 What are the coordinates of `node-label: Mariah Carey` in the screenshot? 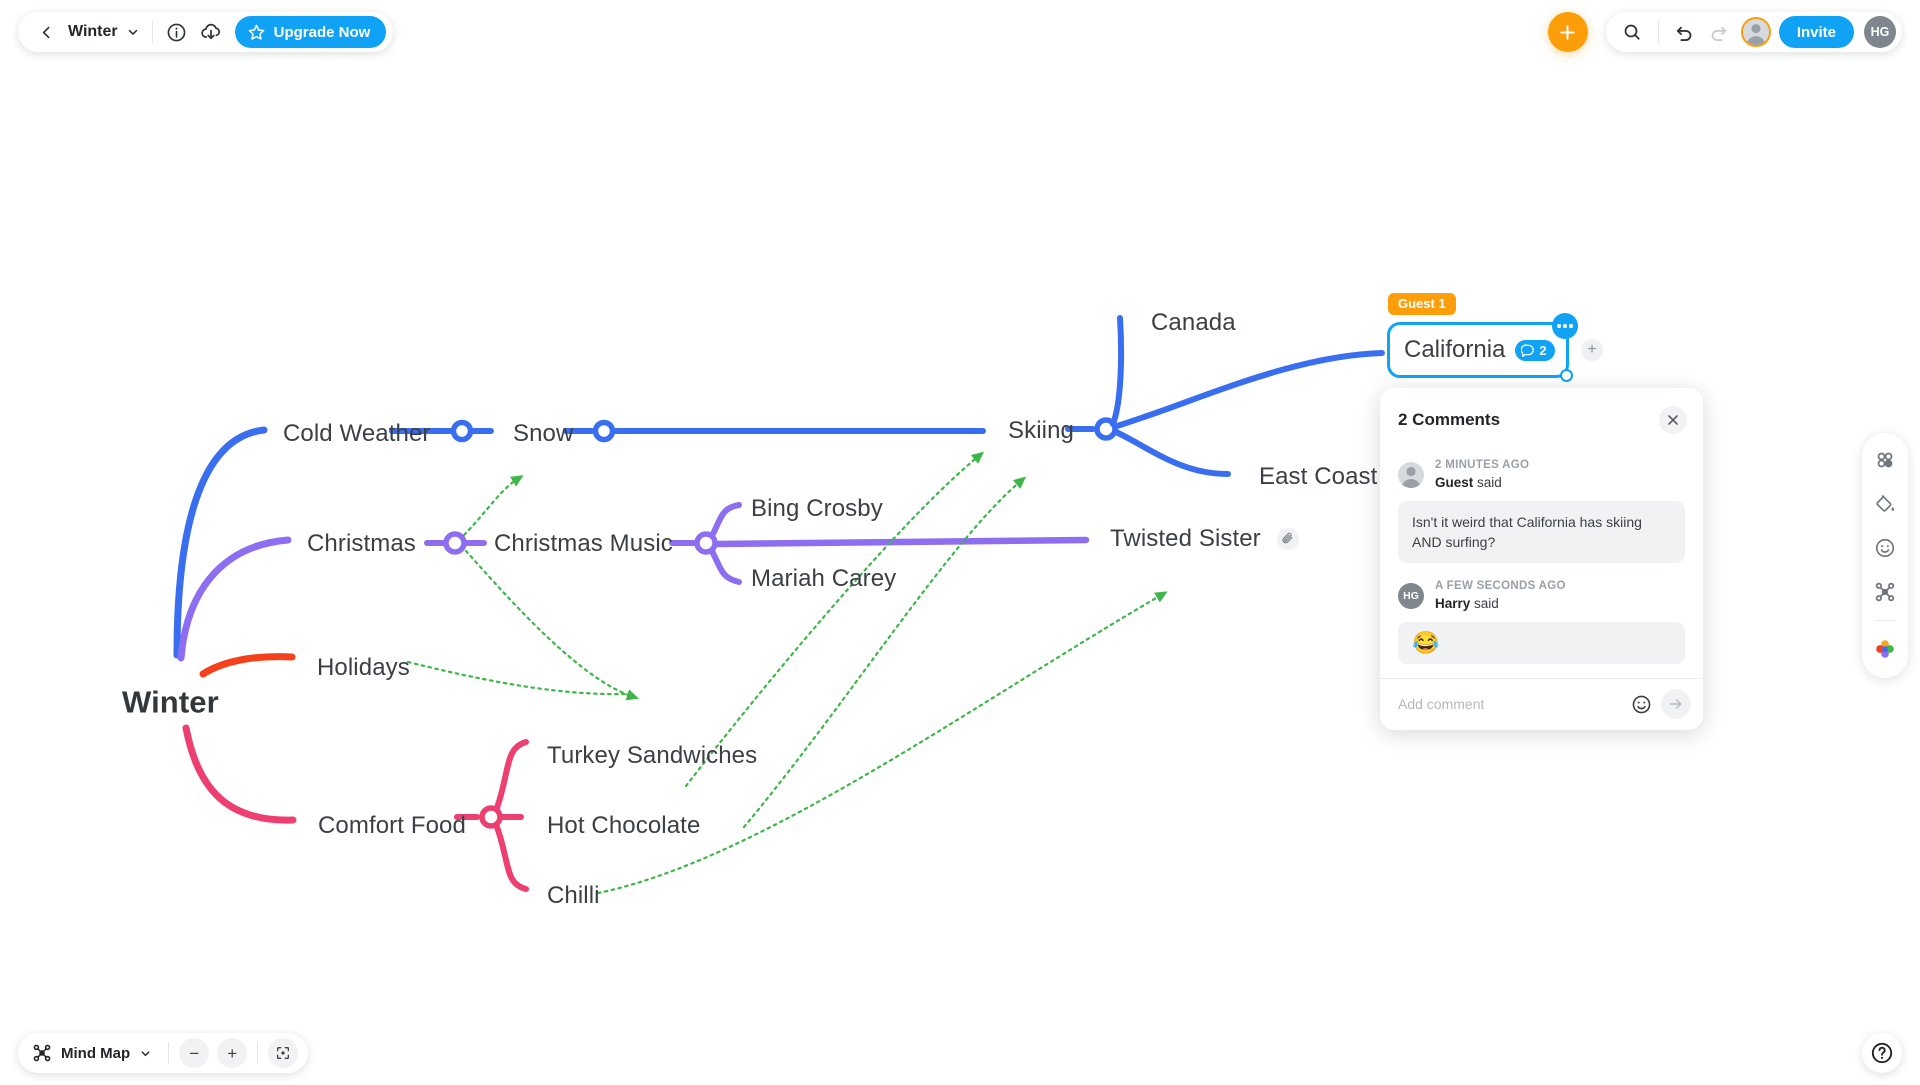 It's located at (824, 578).